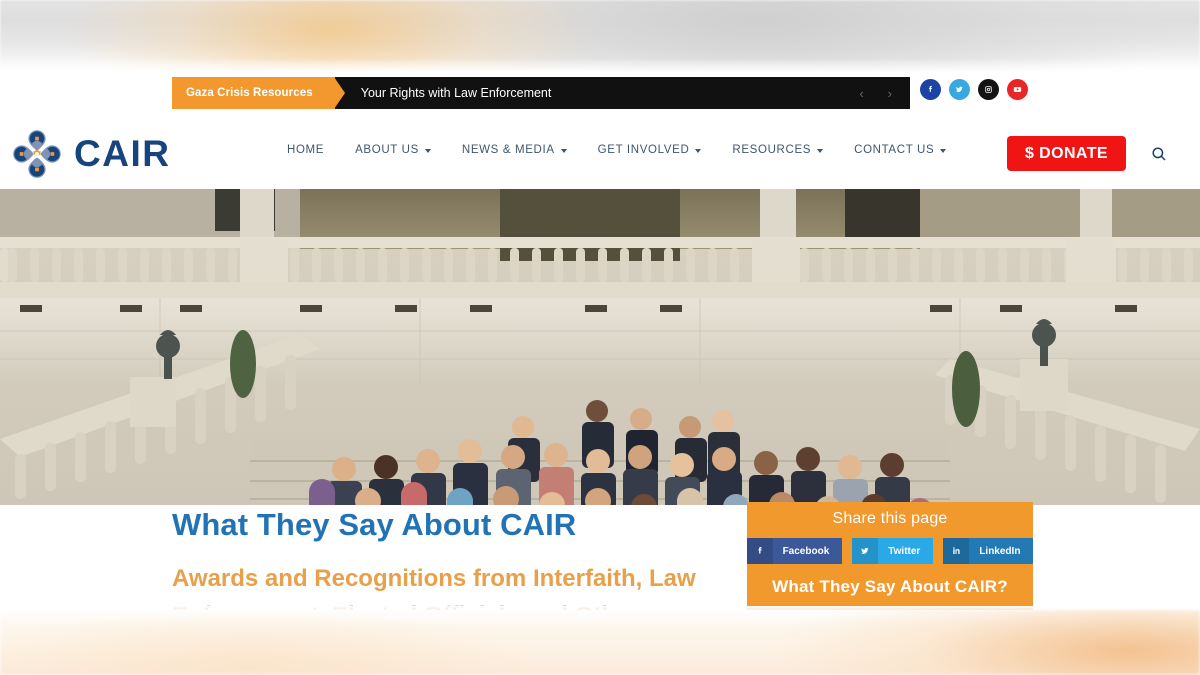  Describe the element at coordinates (249, 93) in the screenshot. I see `ticker-tag-label: Gaza Crisis Resources` at that location.